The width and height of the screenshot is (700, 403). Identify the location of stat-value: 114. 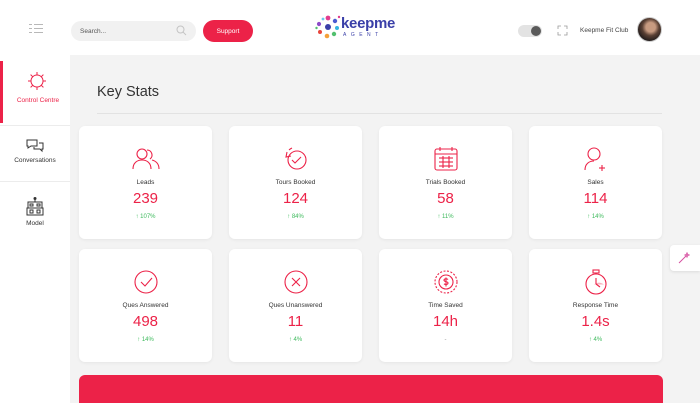
(595, 198).